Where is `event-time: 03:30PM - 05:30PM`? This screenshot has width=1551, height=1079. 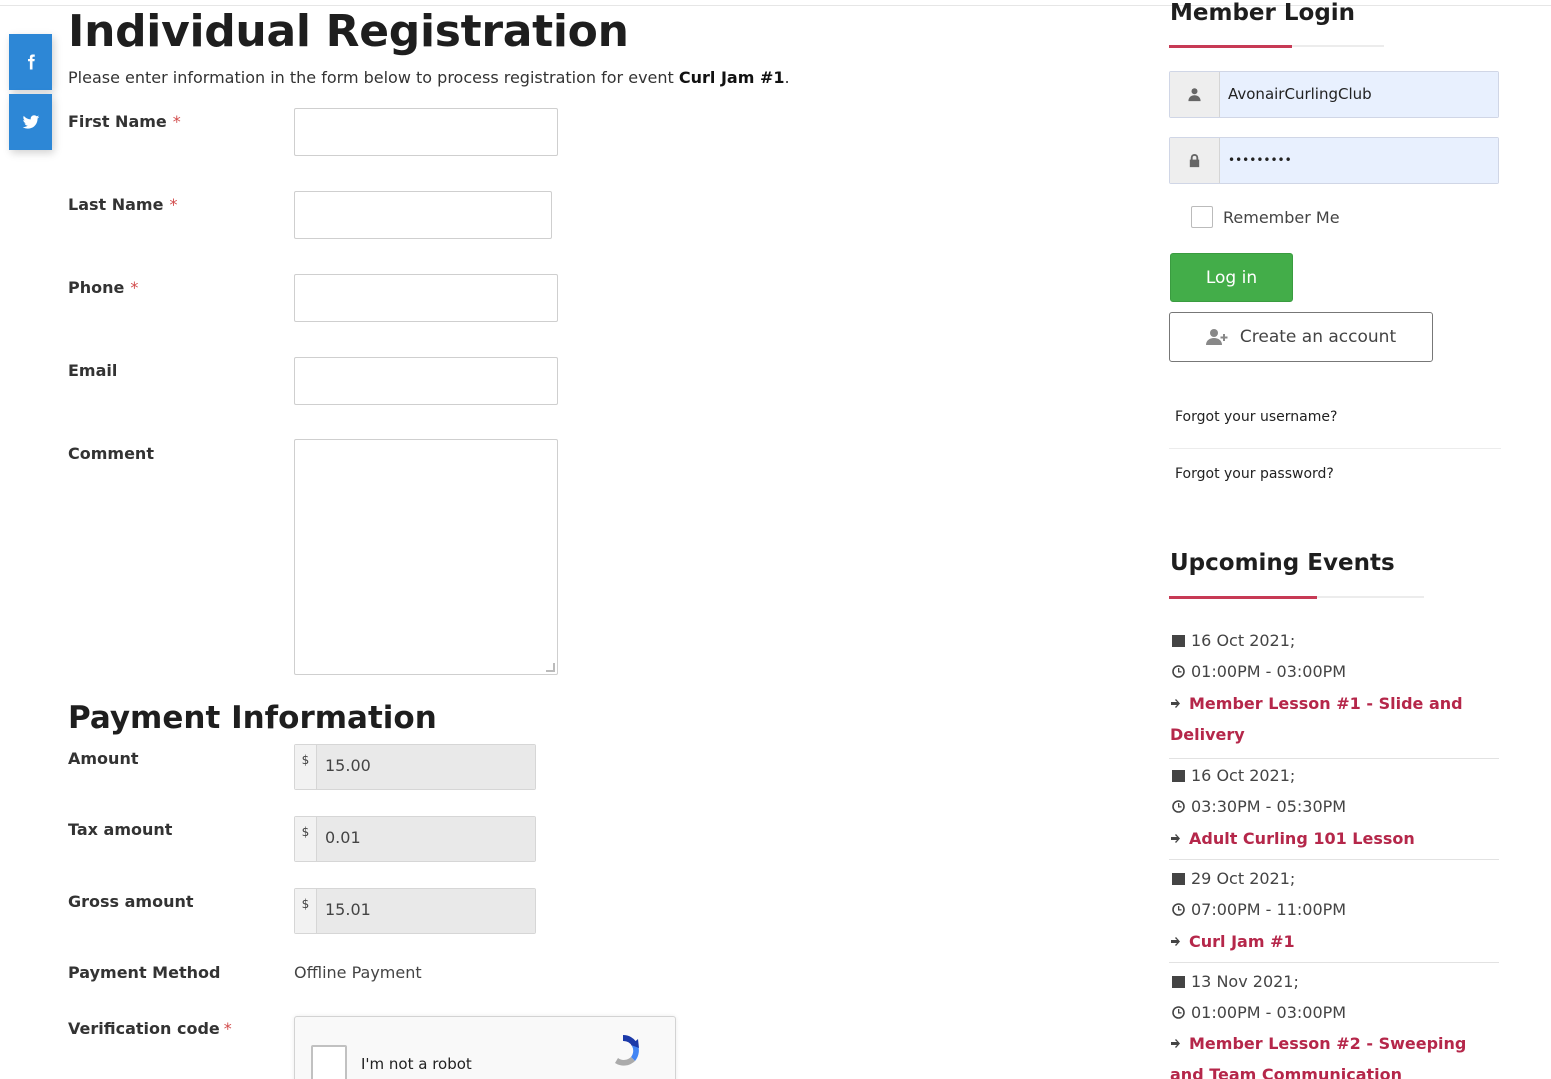
event-time: 03:30PM - 05:30PM is located at coordinates (1259, 806).